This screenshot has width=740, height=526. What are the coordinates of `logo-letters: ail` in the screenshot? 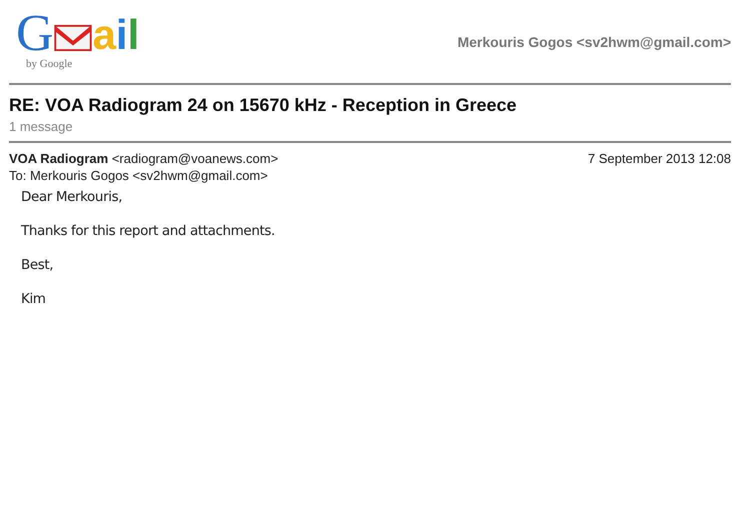 It's located at (116, 35).